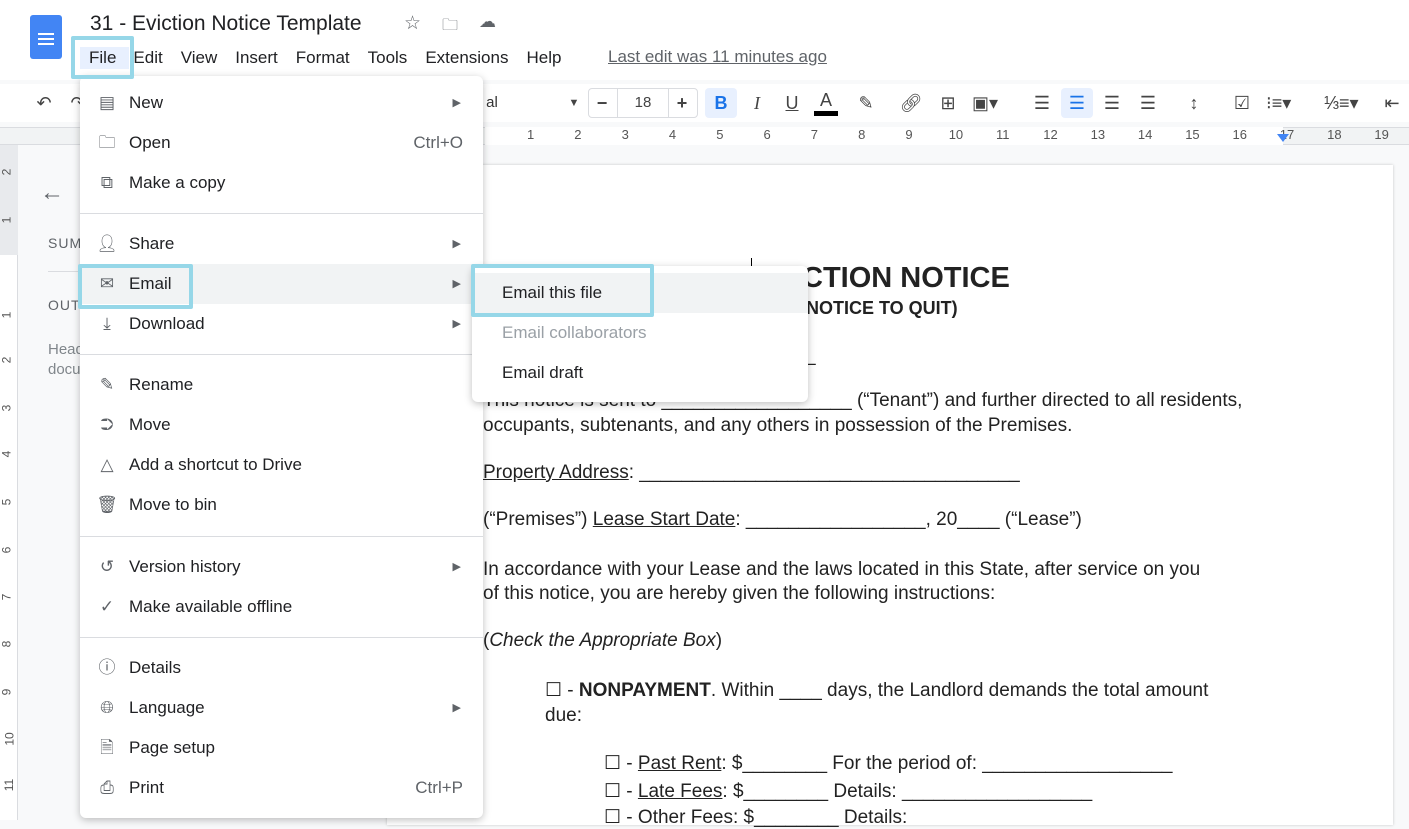 The image size is (1409, 829). Describe the element at coordinates (167, 323) in the screenshot. I see `menu-item-label: Download` at that location.